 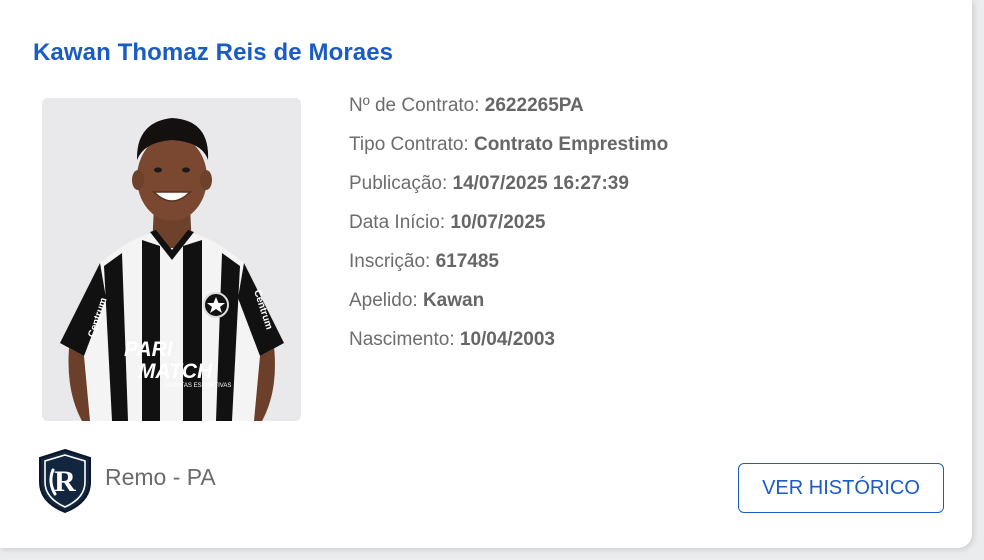 I want to click on detail-value: 14/07/2025 16:27:39, so click(x=540, y=183).